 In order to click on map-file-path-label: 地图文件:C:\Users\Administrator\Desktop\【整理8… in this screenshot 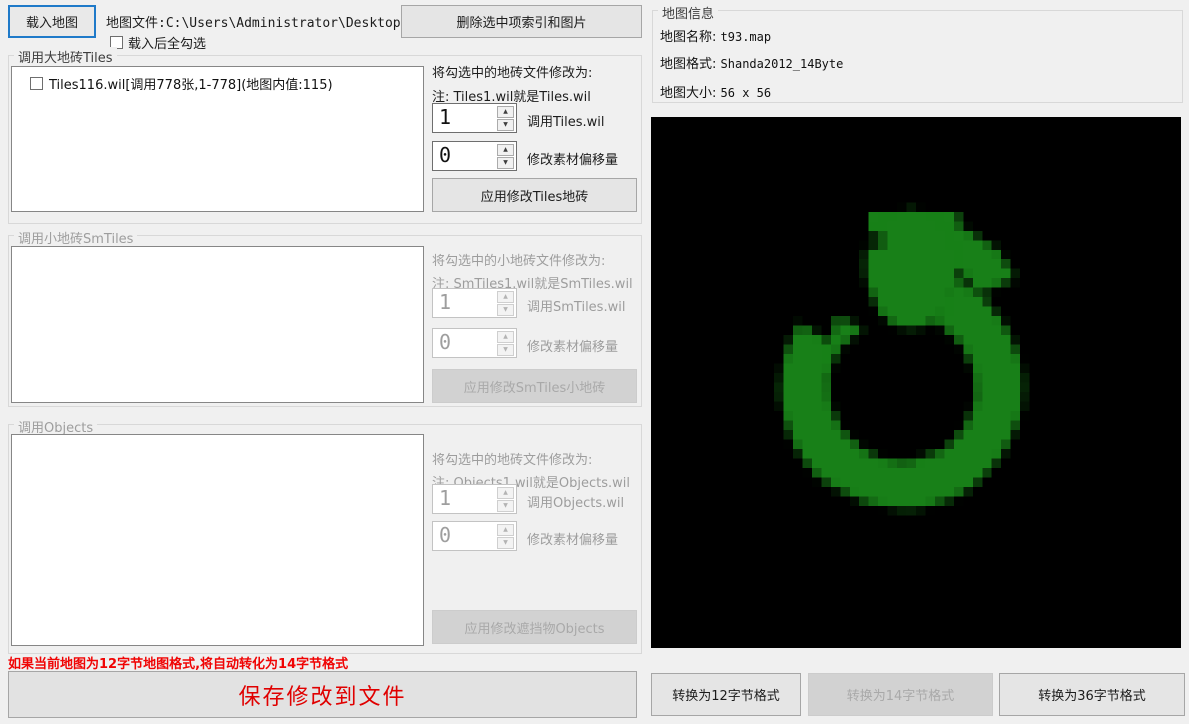, I will do `click(253, 23)`.